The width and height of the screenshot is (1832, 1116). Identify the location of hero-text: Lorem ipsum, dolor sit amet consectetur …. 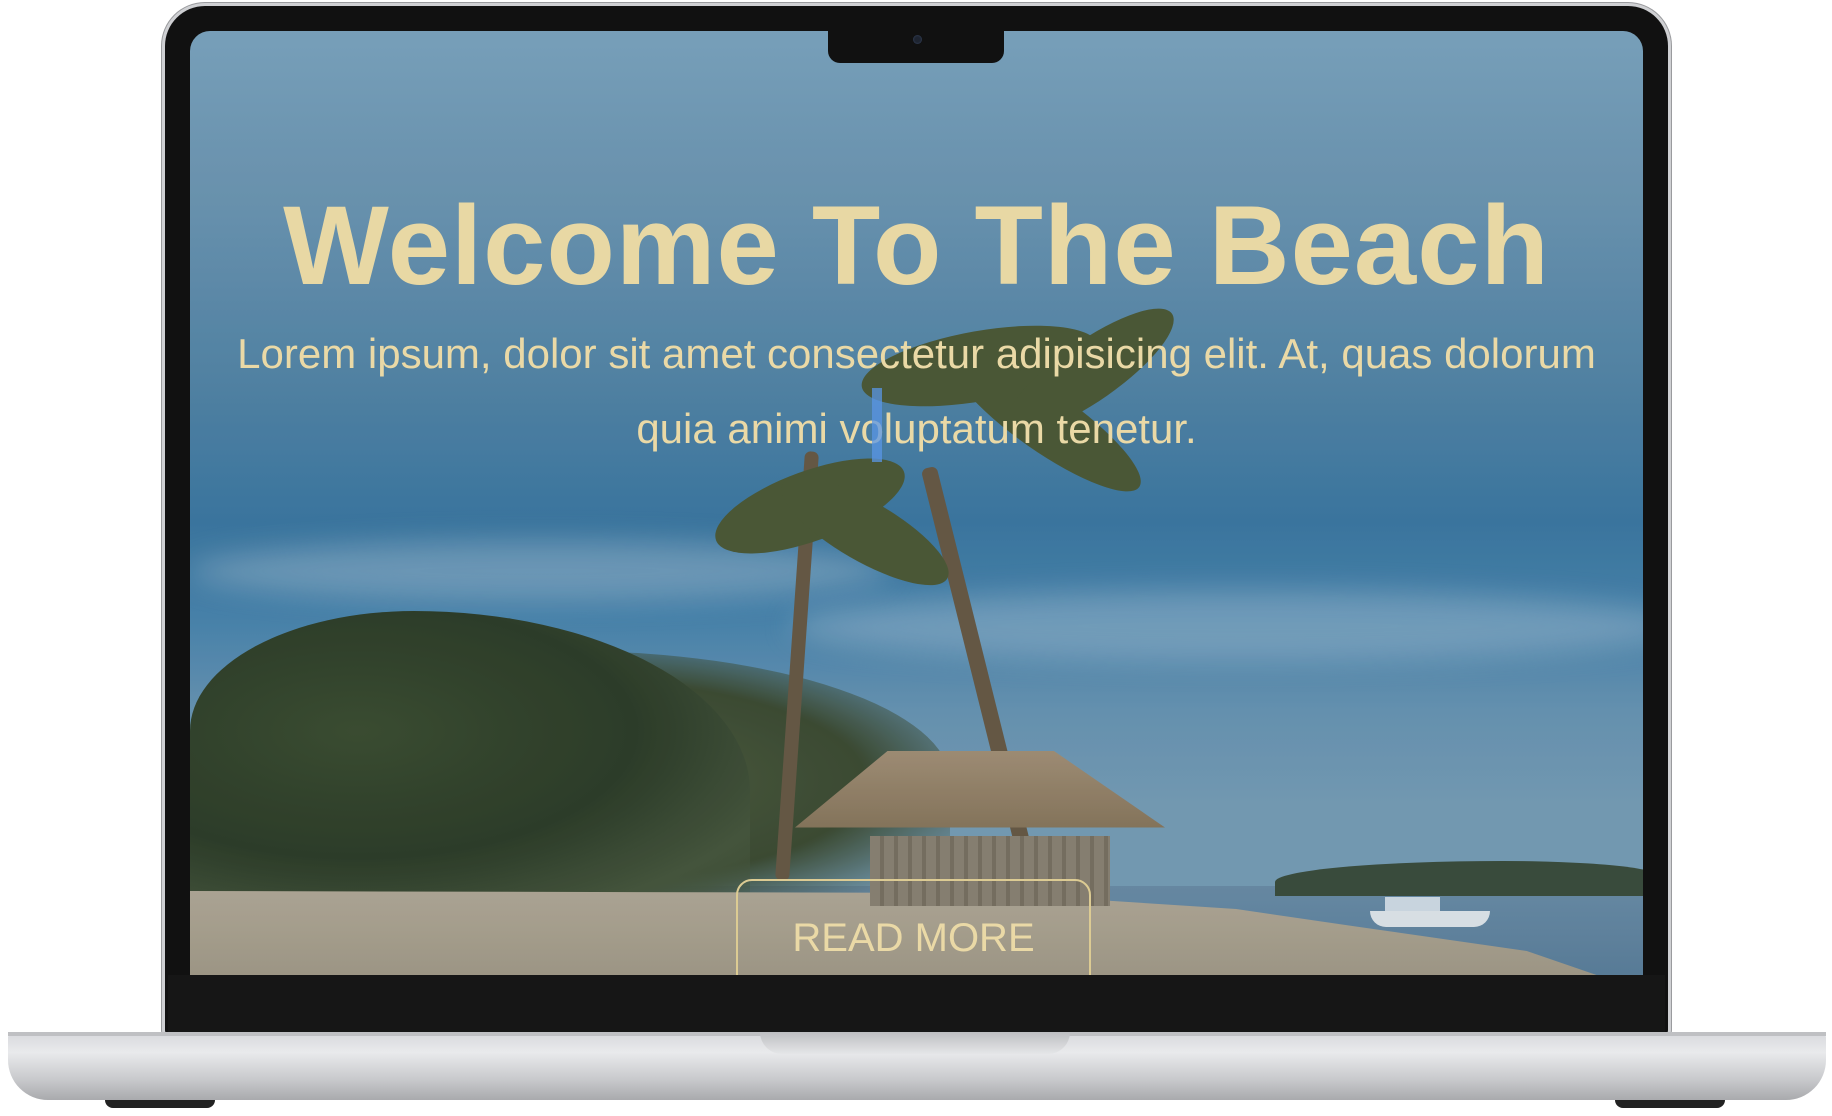
(916, 391).